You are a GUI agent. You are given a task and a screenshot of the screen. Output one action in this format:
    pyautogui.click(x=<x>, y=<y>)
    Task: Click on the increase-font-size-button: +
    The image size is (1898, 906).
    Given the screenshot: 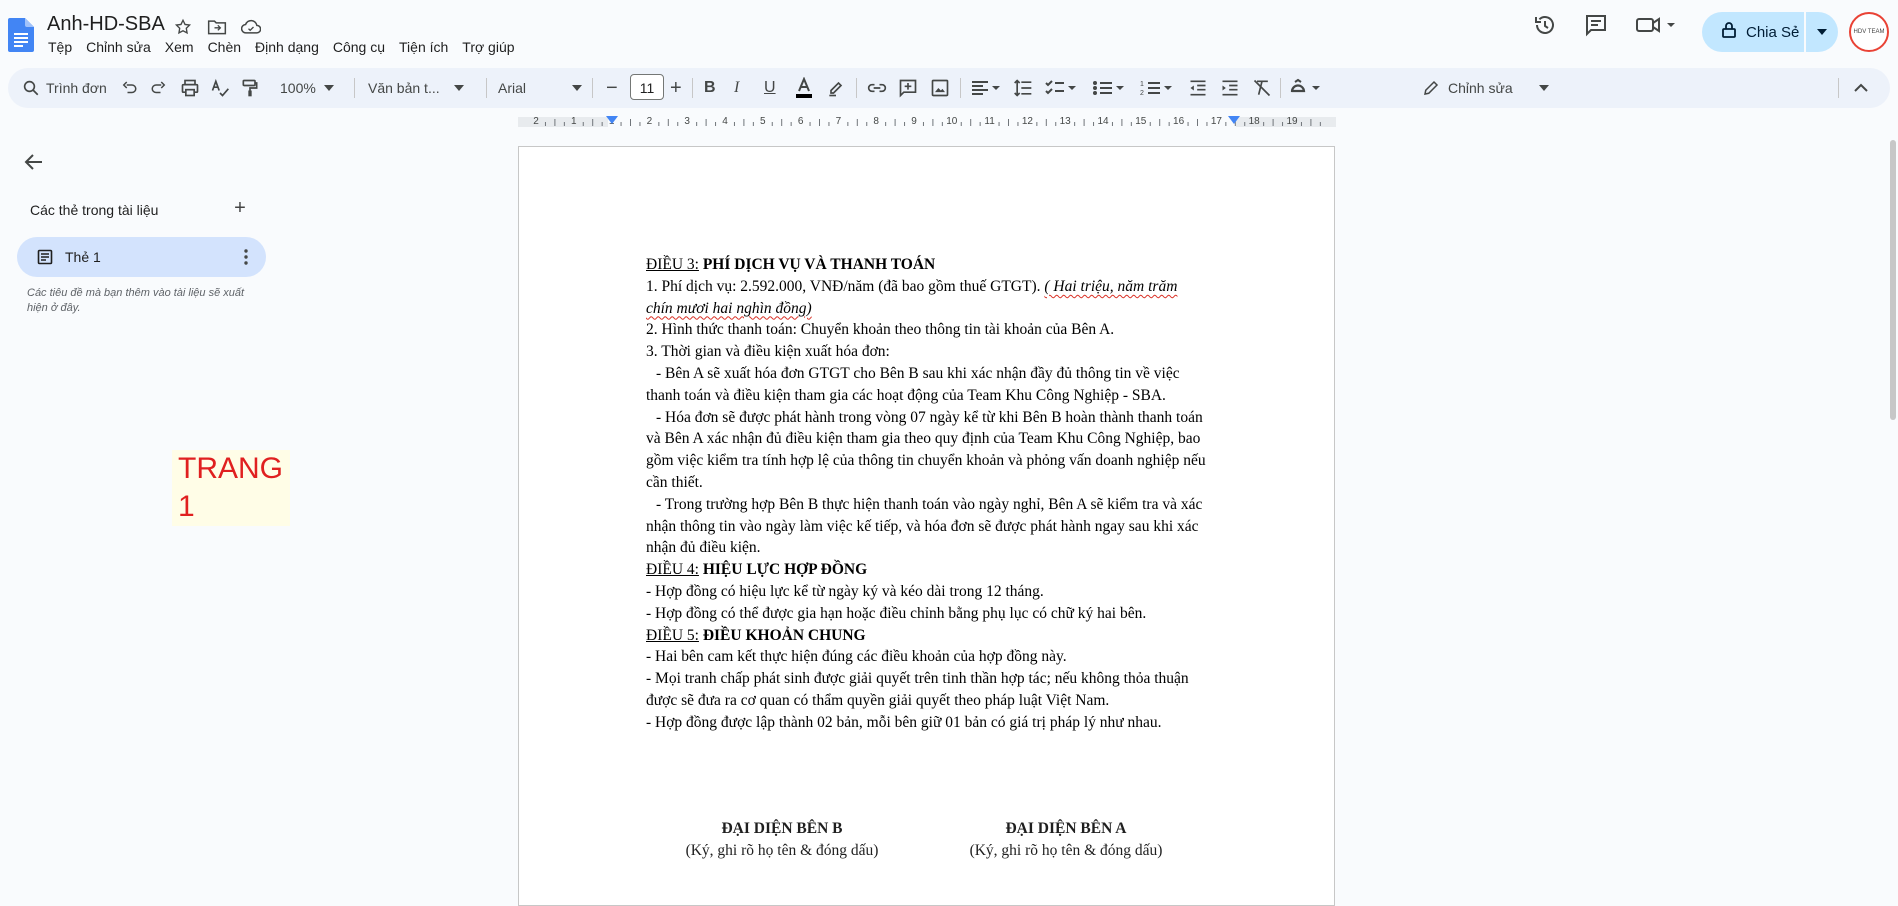 What is the action you would take?
    pyautogui.click(x=676, y=88)
    